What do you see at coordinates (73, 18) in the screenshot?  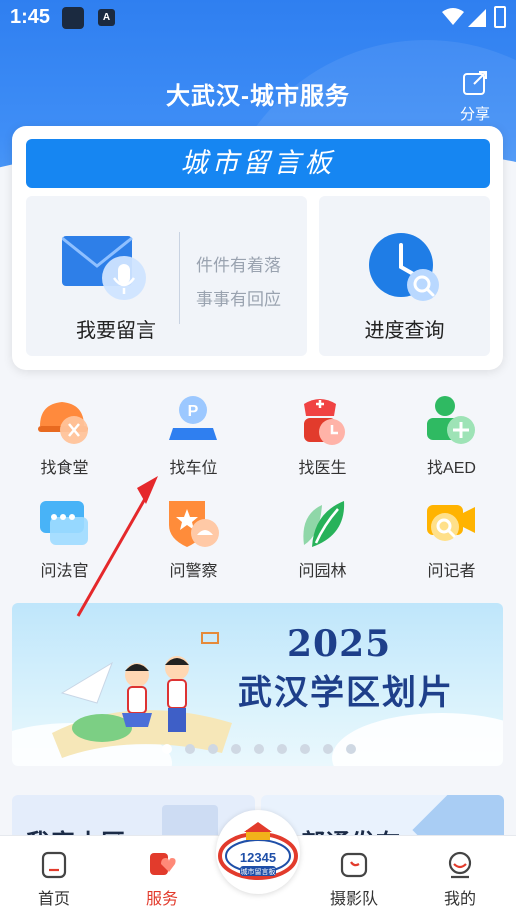 I see `notification-square-icon` at bounding box center [73, 18].